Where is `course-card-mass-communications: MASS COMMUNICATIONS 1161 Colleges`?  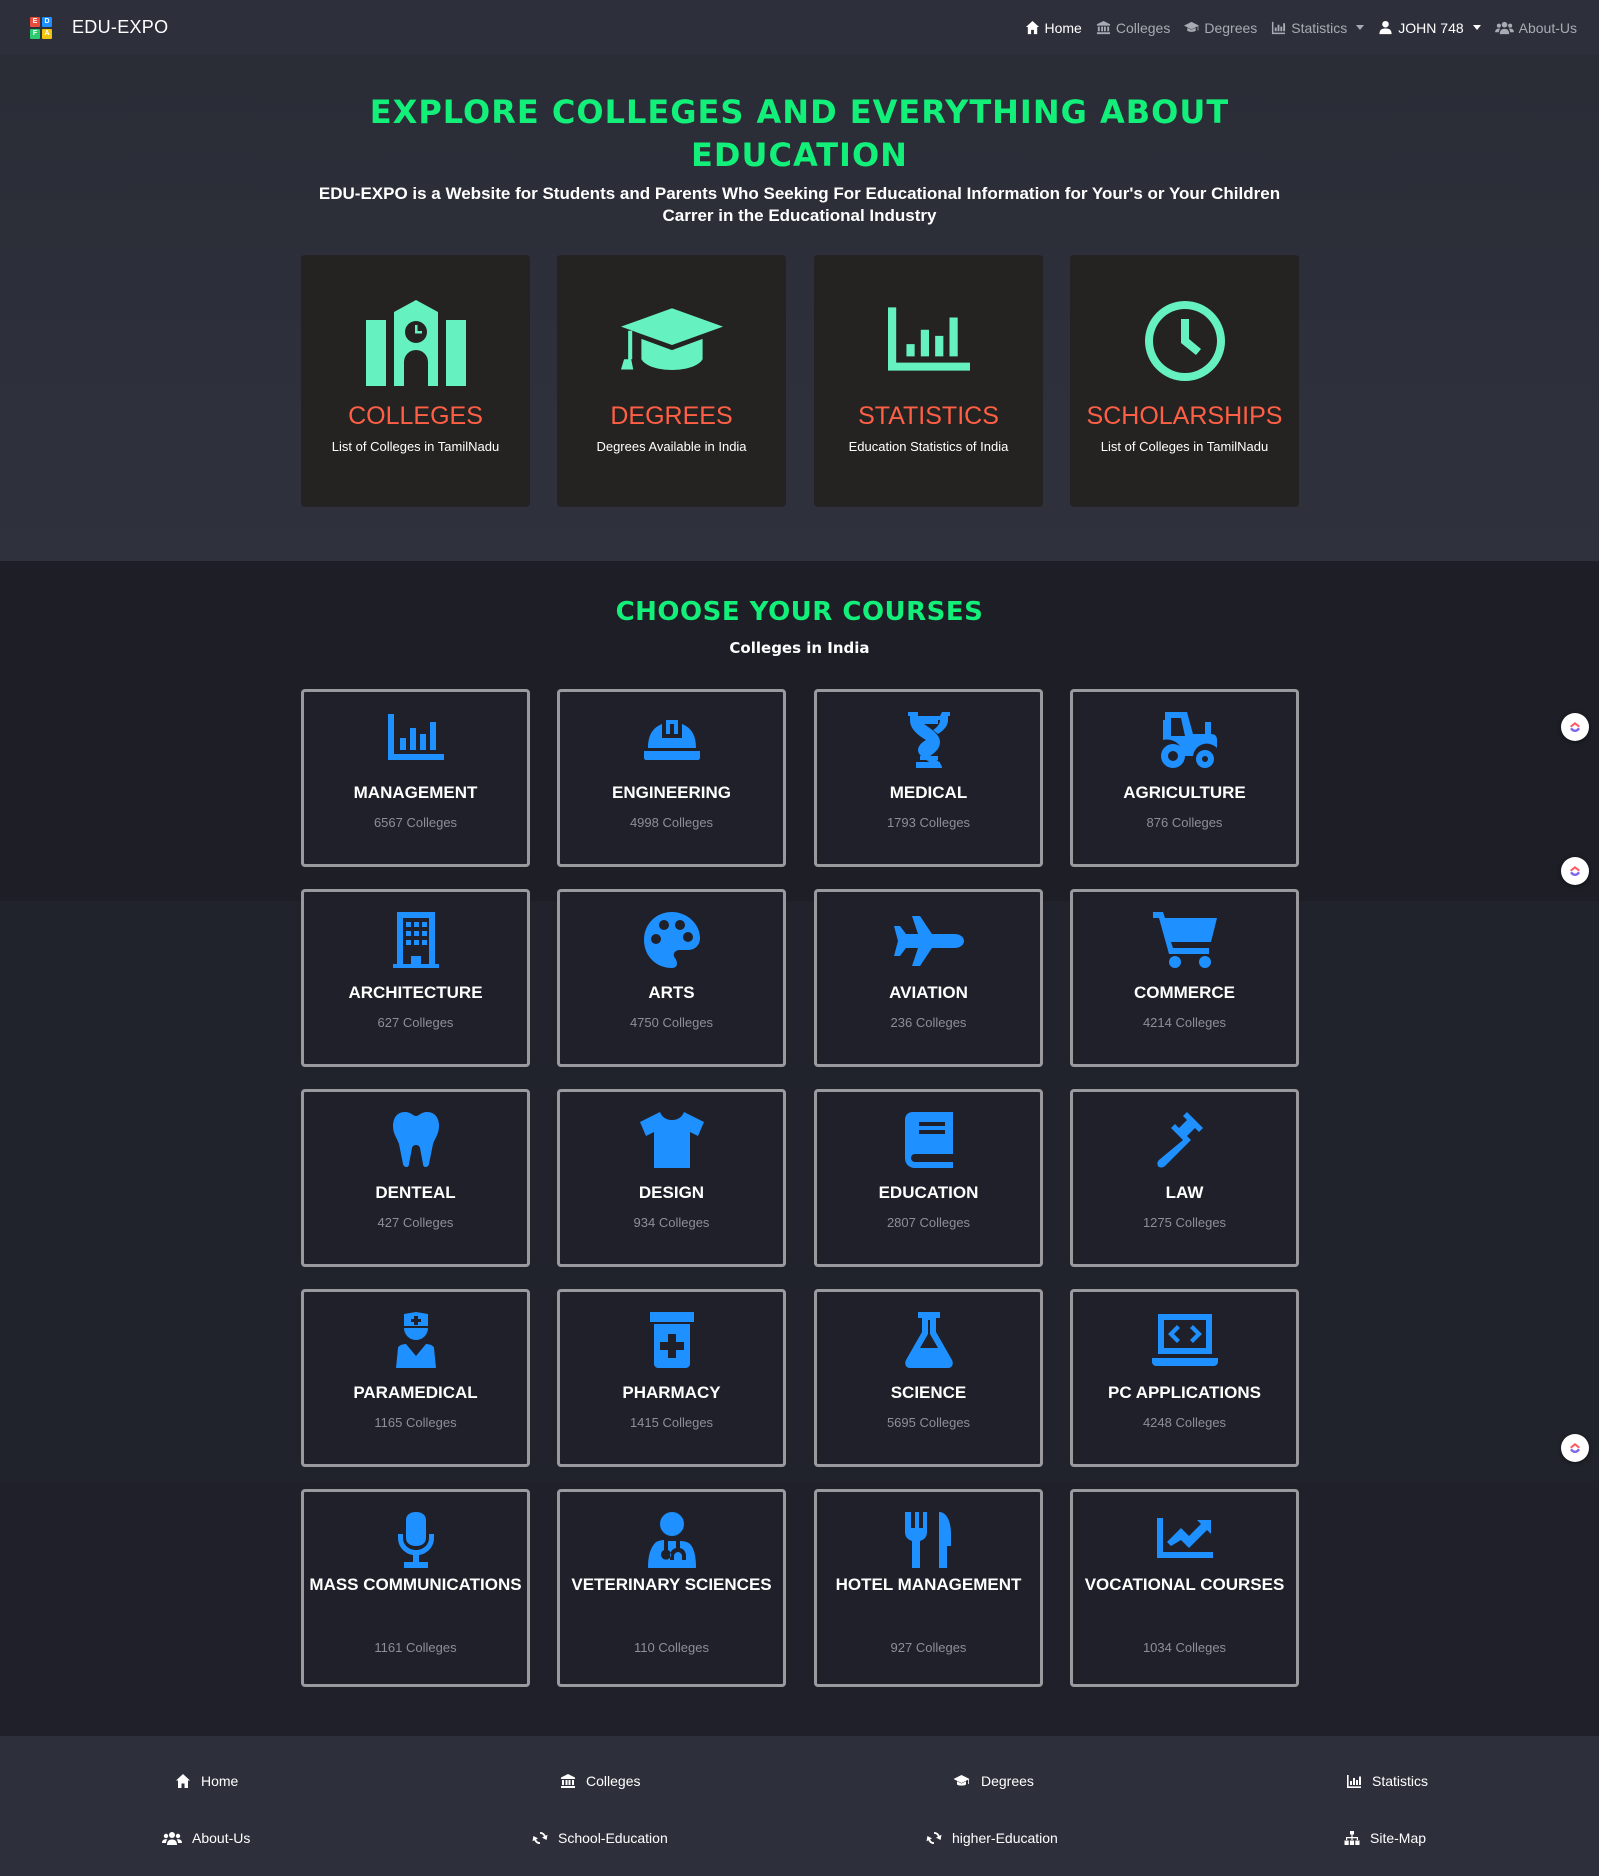
course-card-mass-communications: MASS COMMUNICATIONS 1161 Colleges is located at coordinates (415, 1588).